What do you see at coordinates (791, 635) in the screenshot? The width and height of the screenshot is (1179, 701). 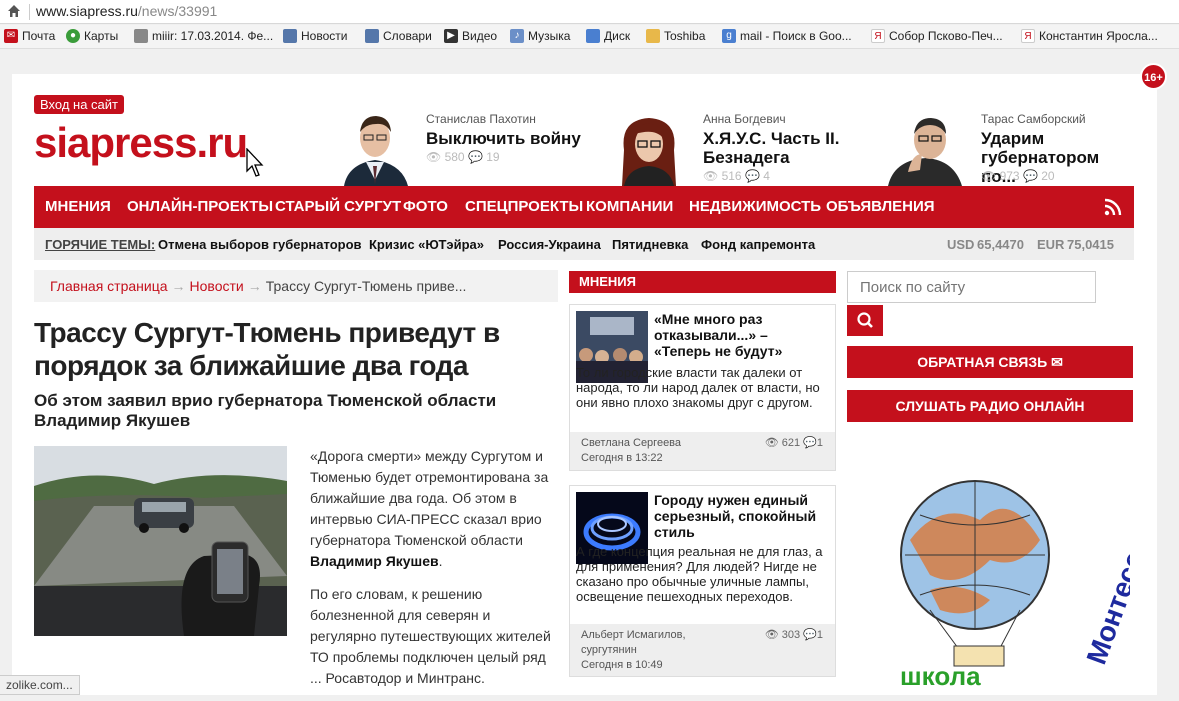 I see `view-count: 303` at bounding box center [791, 635].